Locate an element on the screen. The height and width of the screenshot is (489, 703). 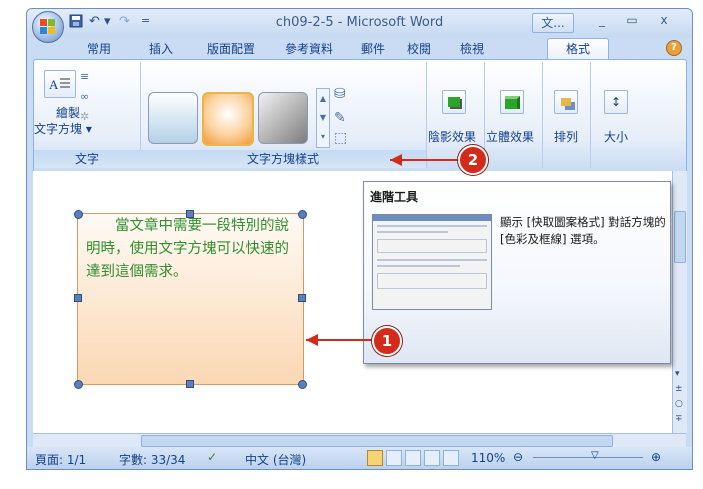
office-button is located at coordinates (48, 27).